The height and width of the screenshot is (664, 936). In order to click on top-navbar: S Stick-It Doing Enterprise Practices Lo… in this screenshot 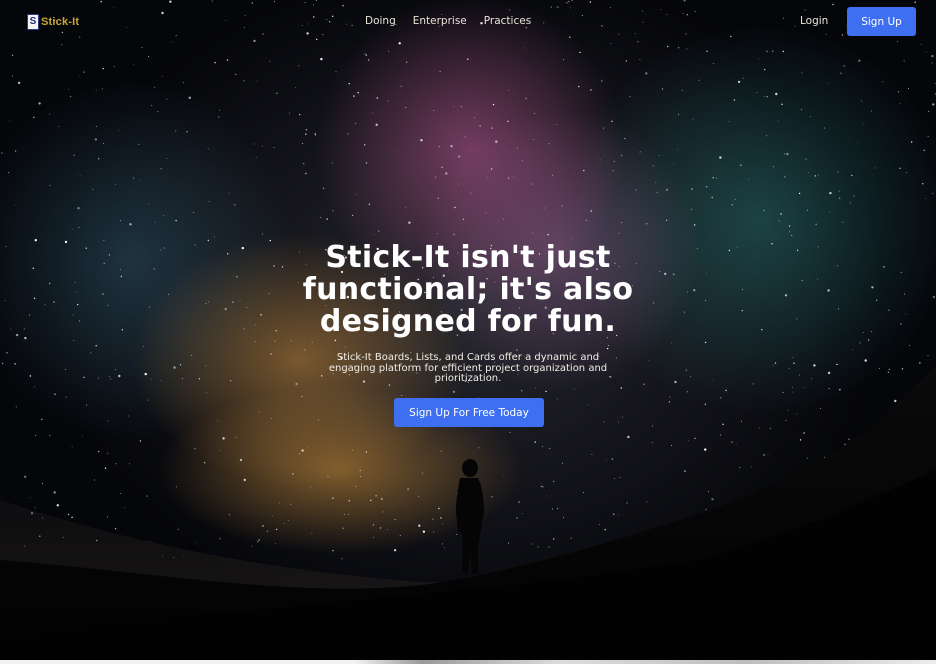, I will do `click(468, 22)`.